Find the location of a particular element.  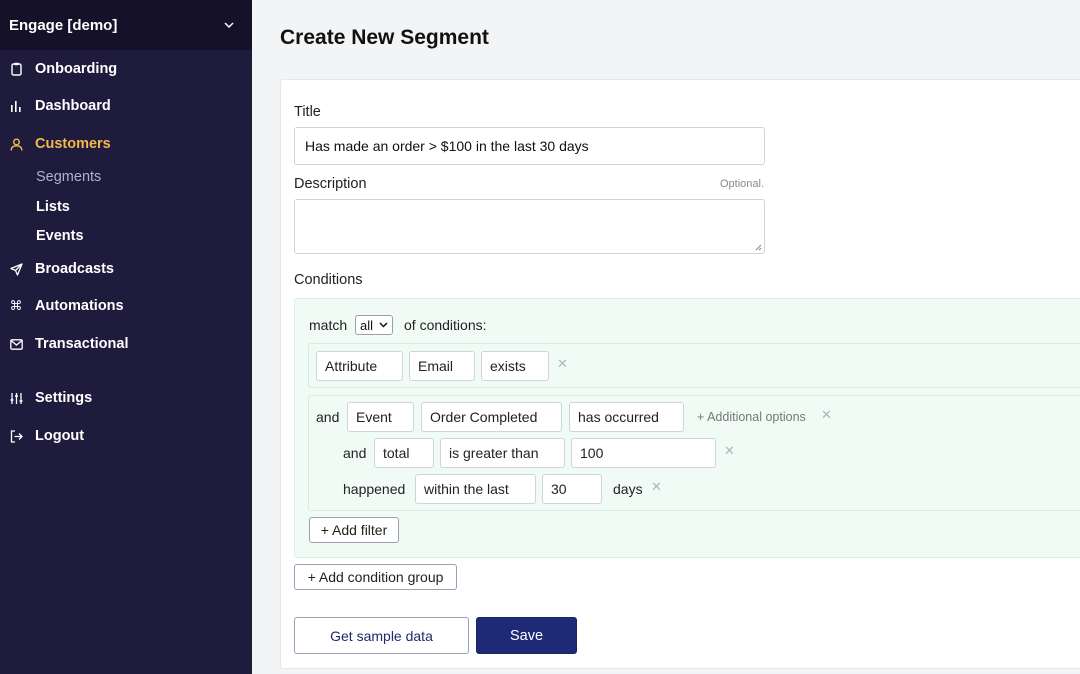

time-value-input: 30 is located at coordinates (572, 489).